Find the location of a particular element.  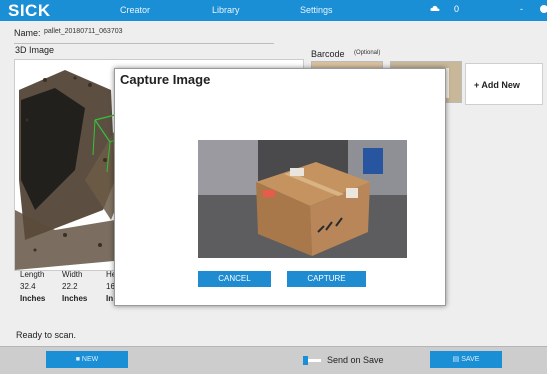

plus-square-icon: ■ is located at coordinates (77, 359).